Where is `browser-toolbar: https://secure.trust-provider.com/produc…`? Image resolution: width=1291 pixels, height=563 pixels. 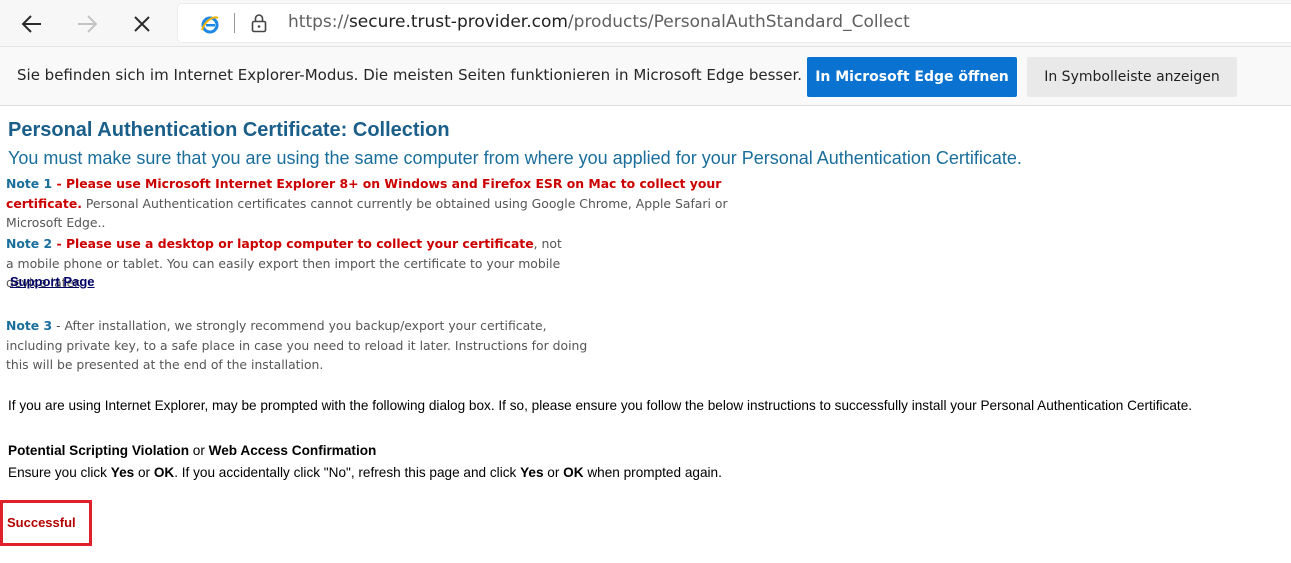
browser-toolbar: https://secure.trust-provider.com/produc… is located at coordinates (645, 23).